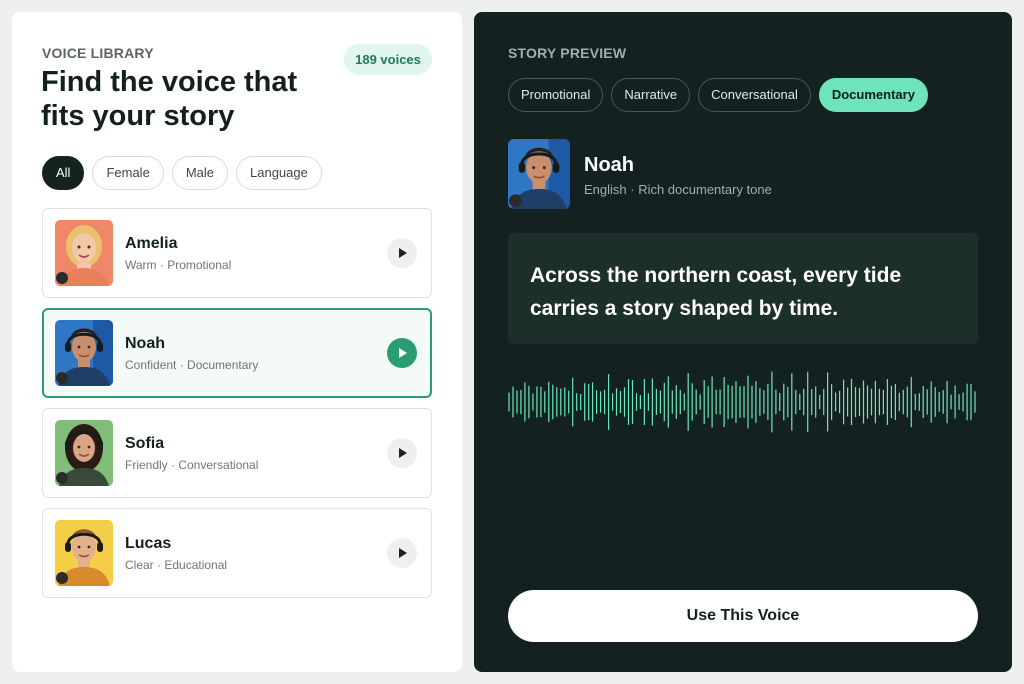  What do you see at coordinates (873, 95) in the screenshot?
I see `tone-tab-documentary: Documentary` at bounding box center [873, 95].